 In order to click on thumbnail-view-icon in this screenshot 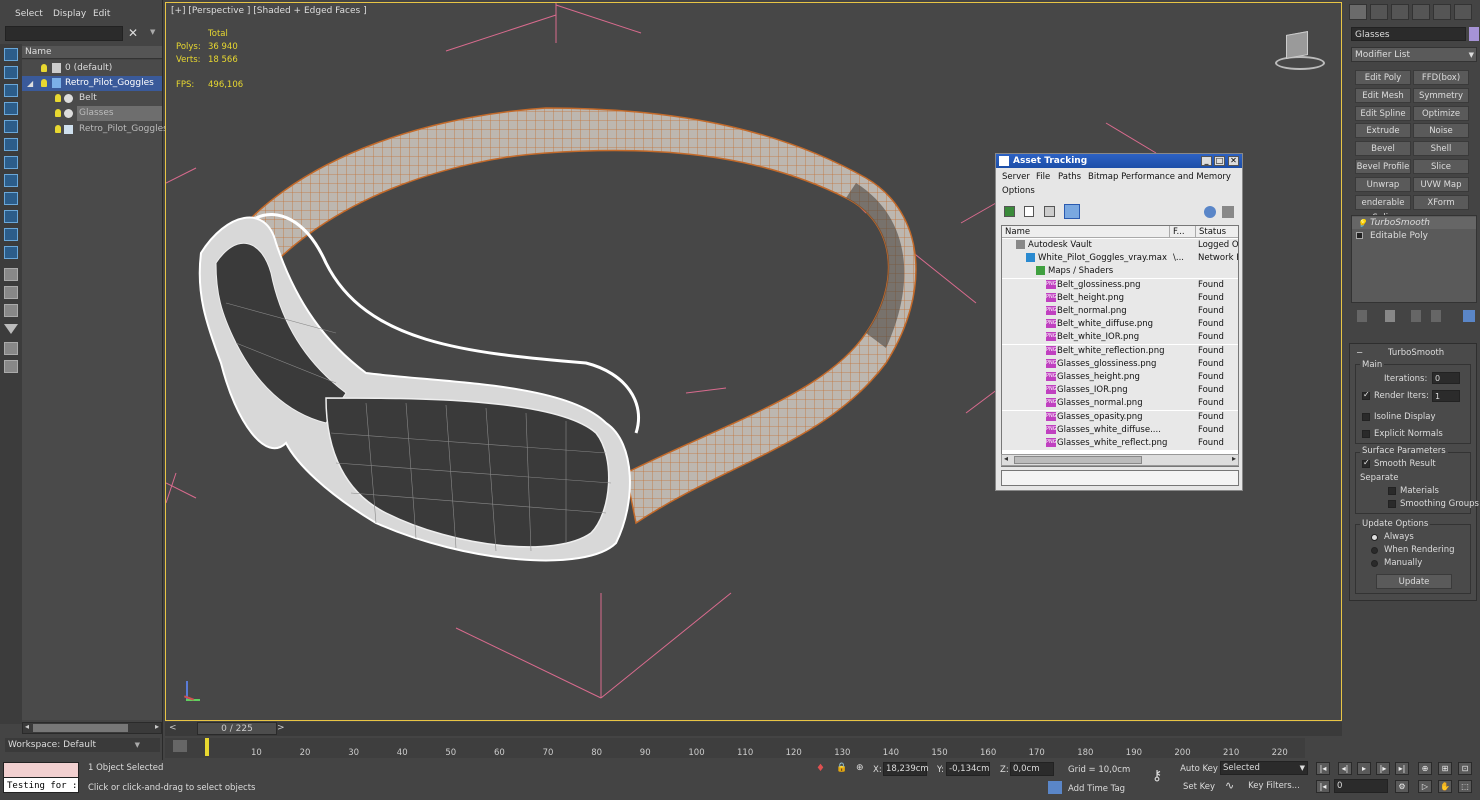, I will do `click(1049, 211)`.